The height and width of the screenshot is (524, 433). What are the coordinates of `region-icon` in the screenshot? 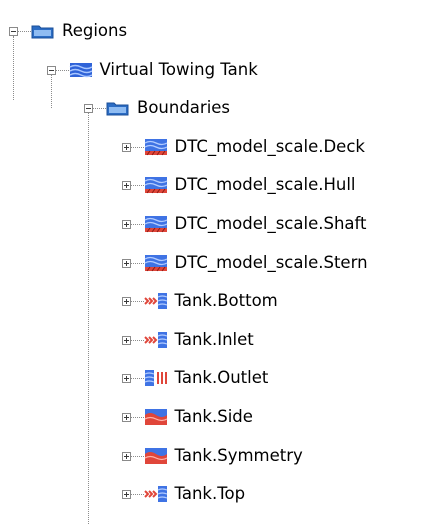 It's located at (81, 70).